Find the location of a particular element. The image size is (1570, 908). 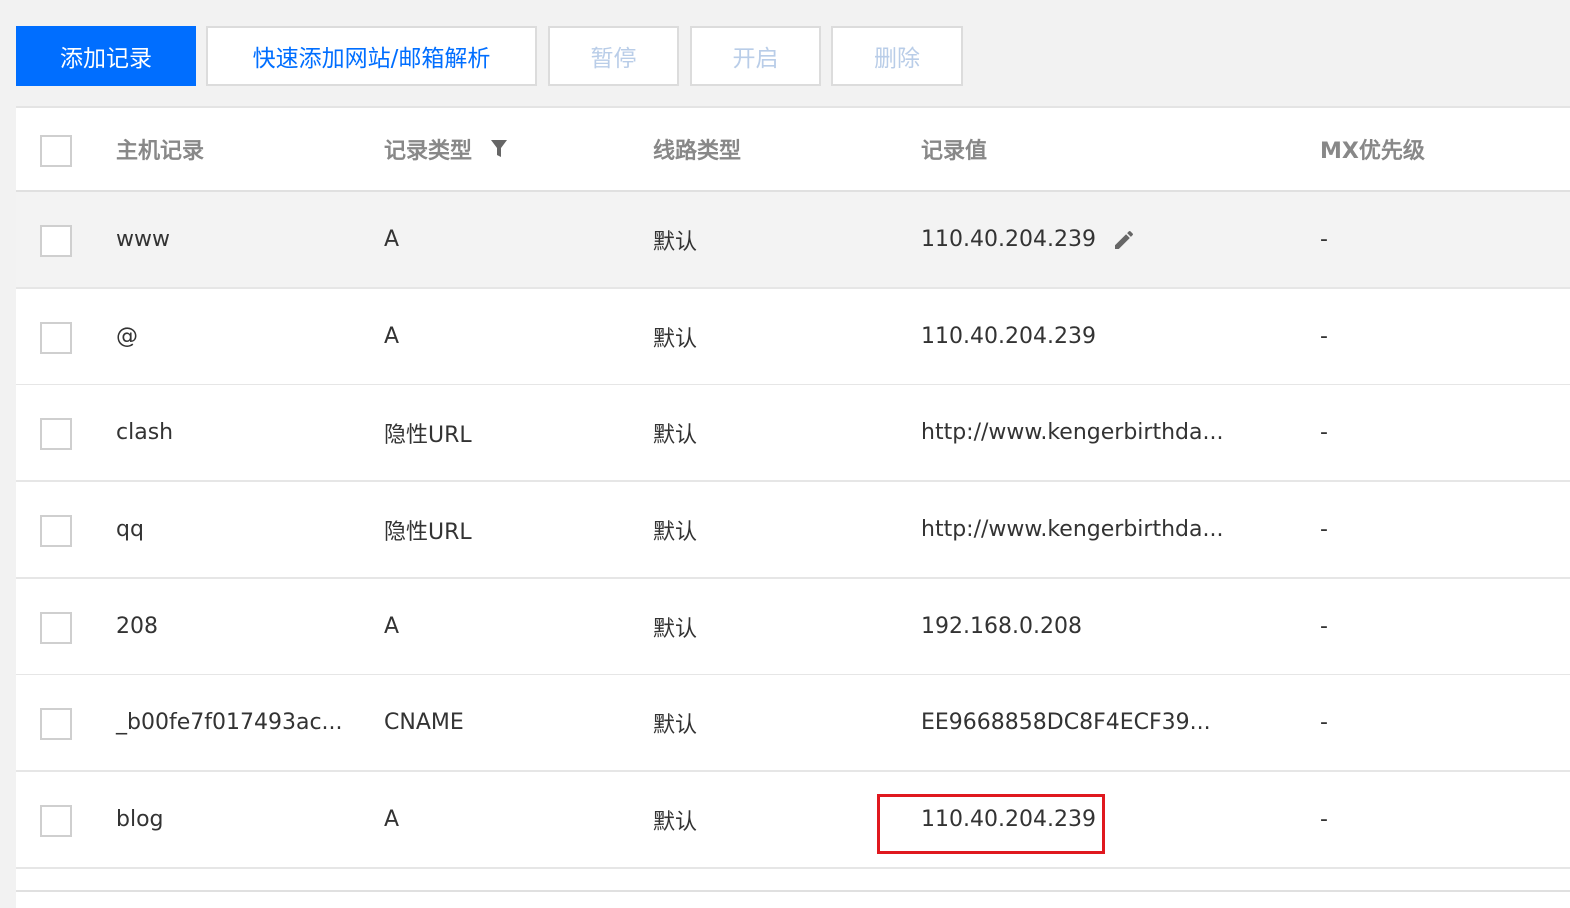

host-cell: @ is located at coordinates (127, 336).